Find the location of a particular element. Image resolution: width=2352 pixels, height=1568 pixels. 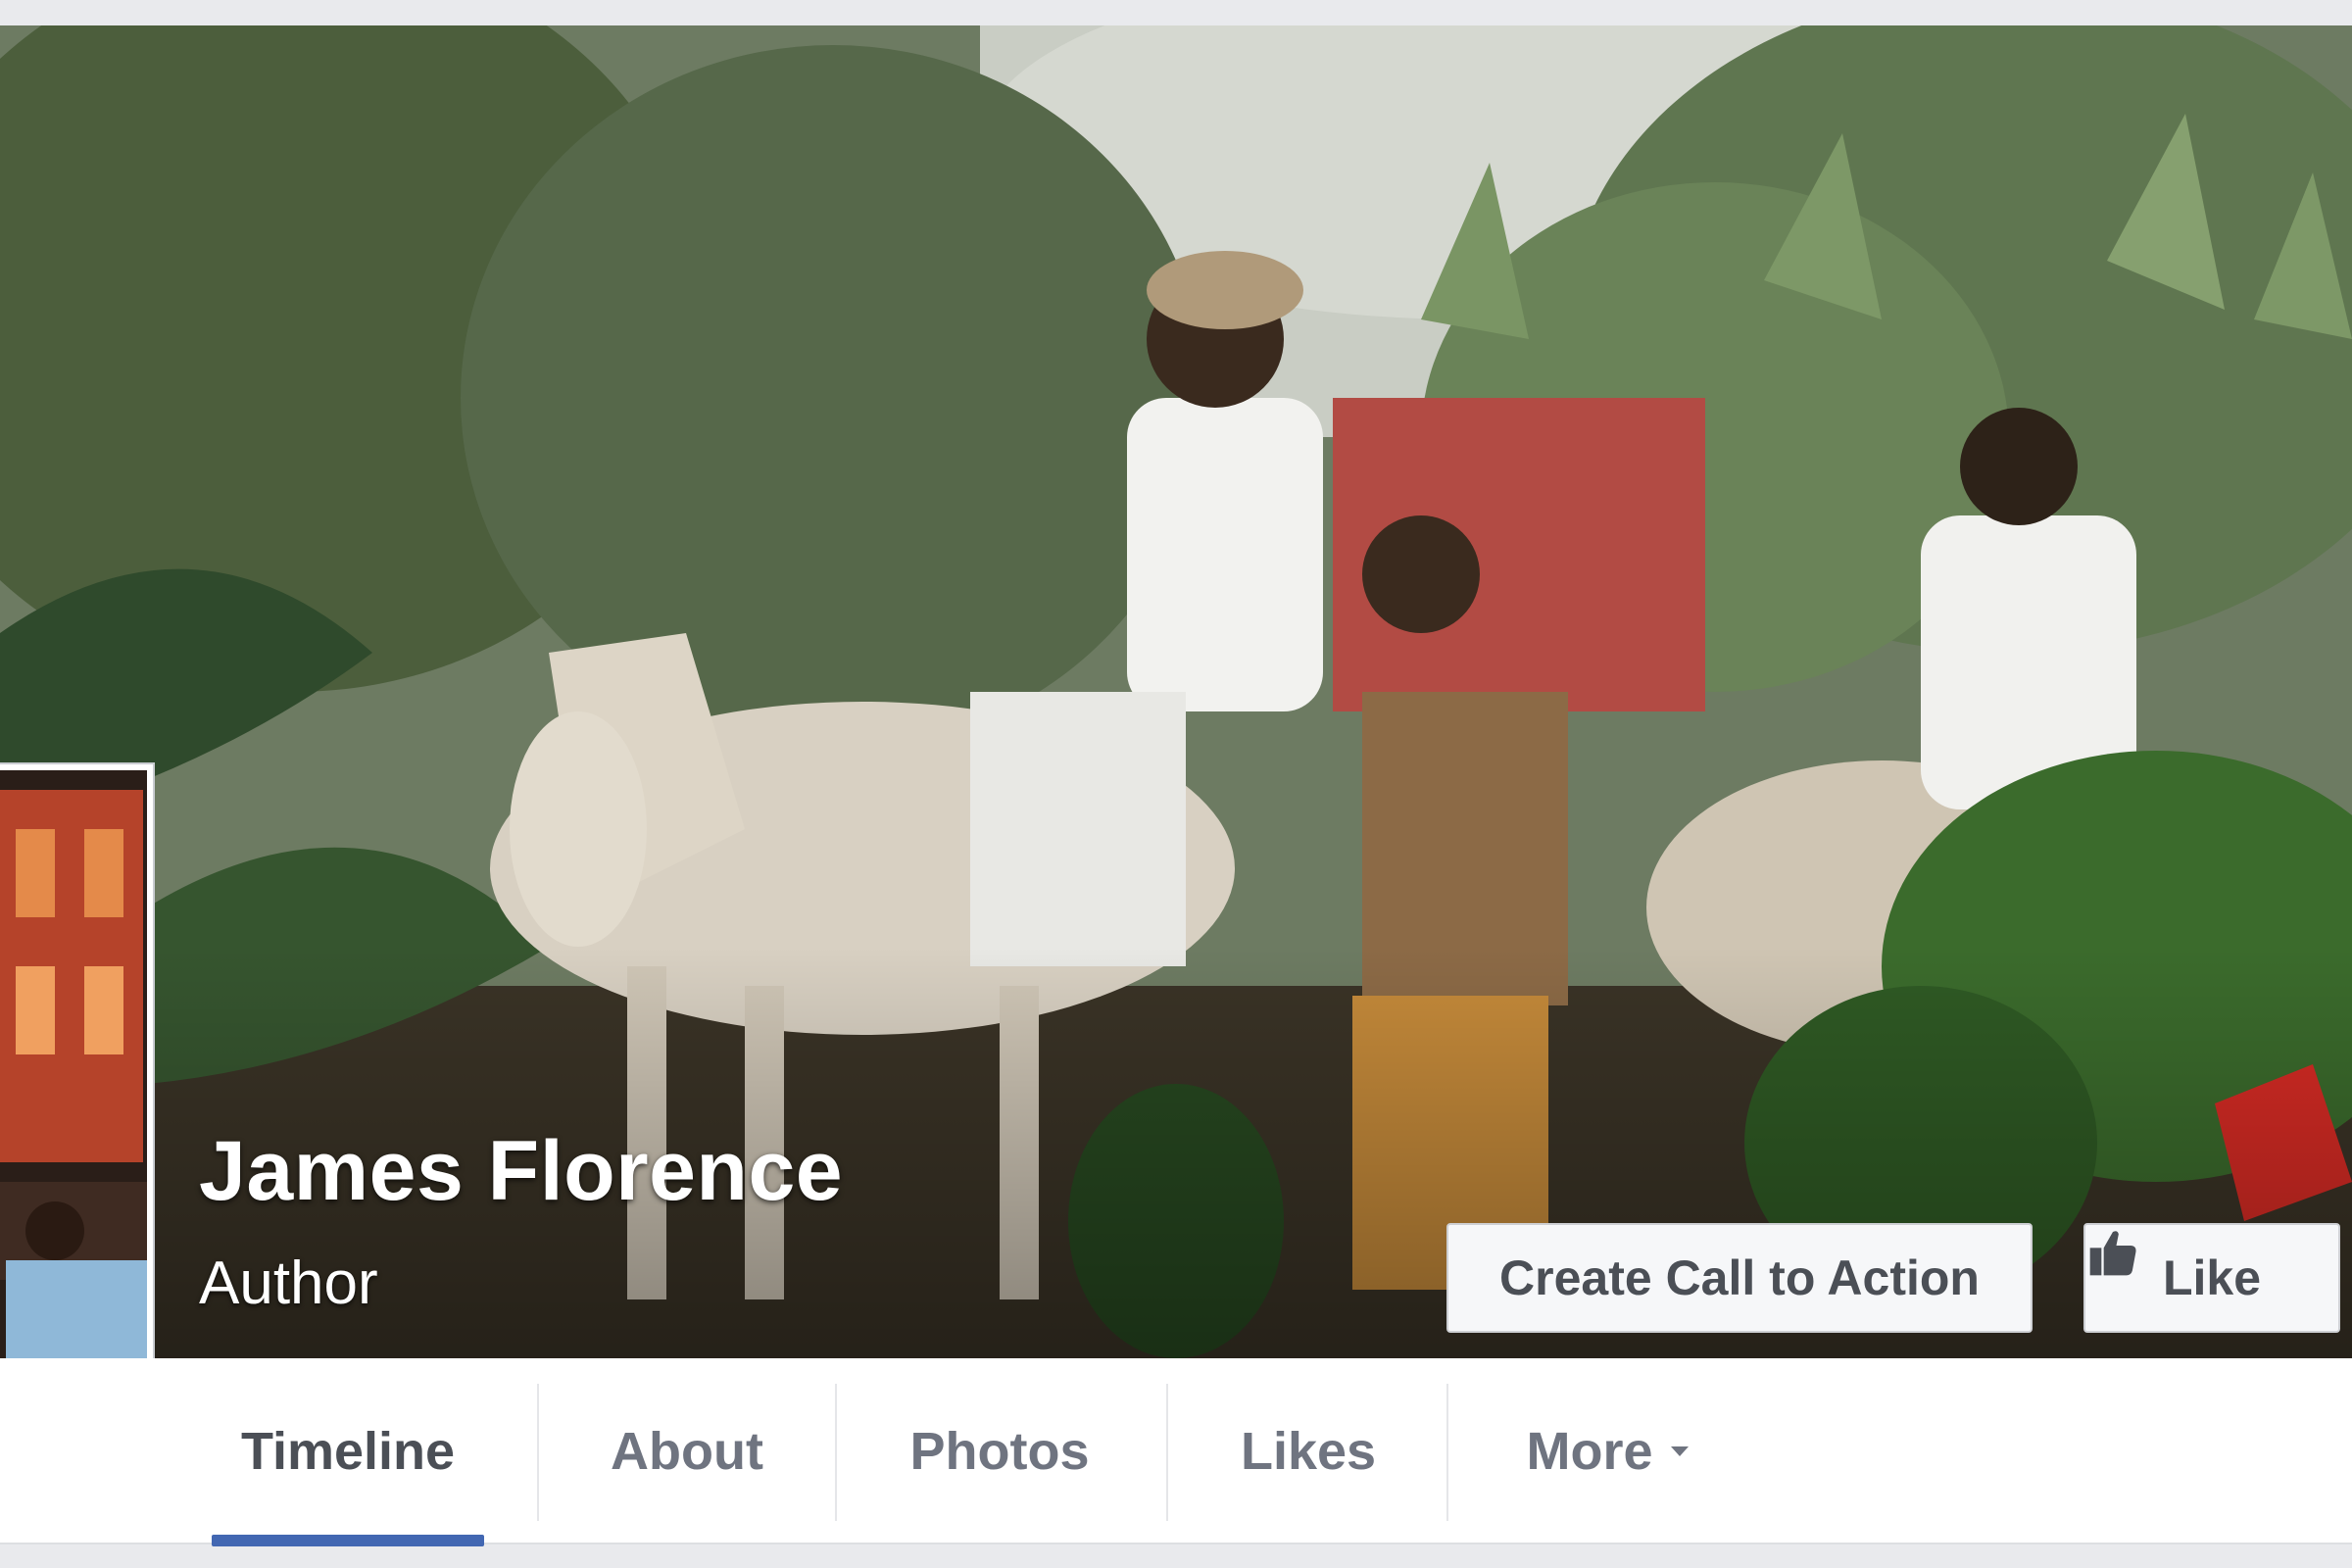

tab-about-label: About is located at coordinates (687, 1451).